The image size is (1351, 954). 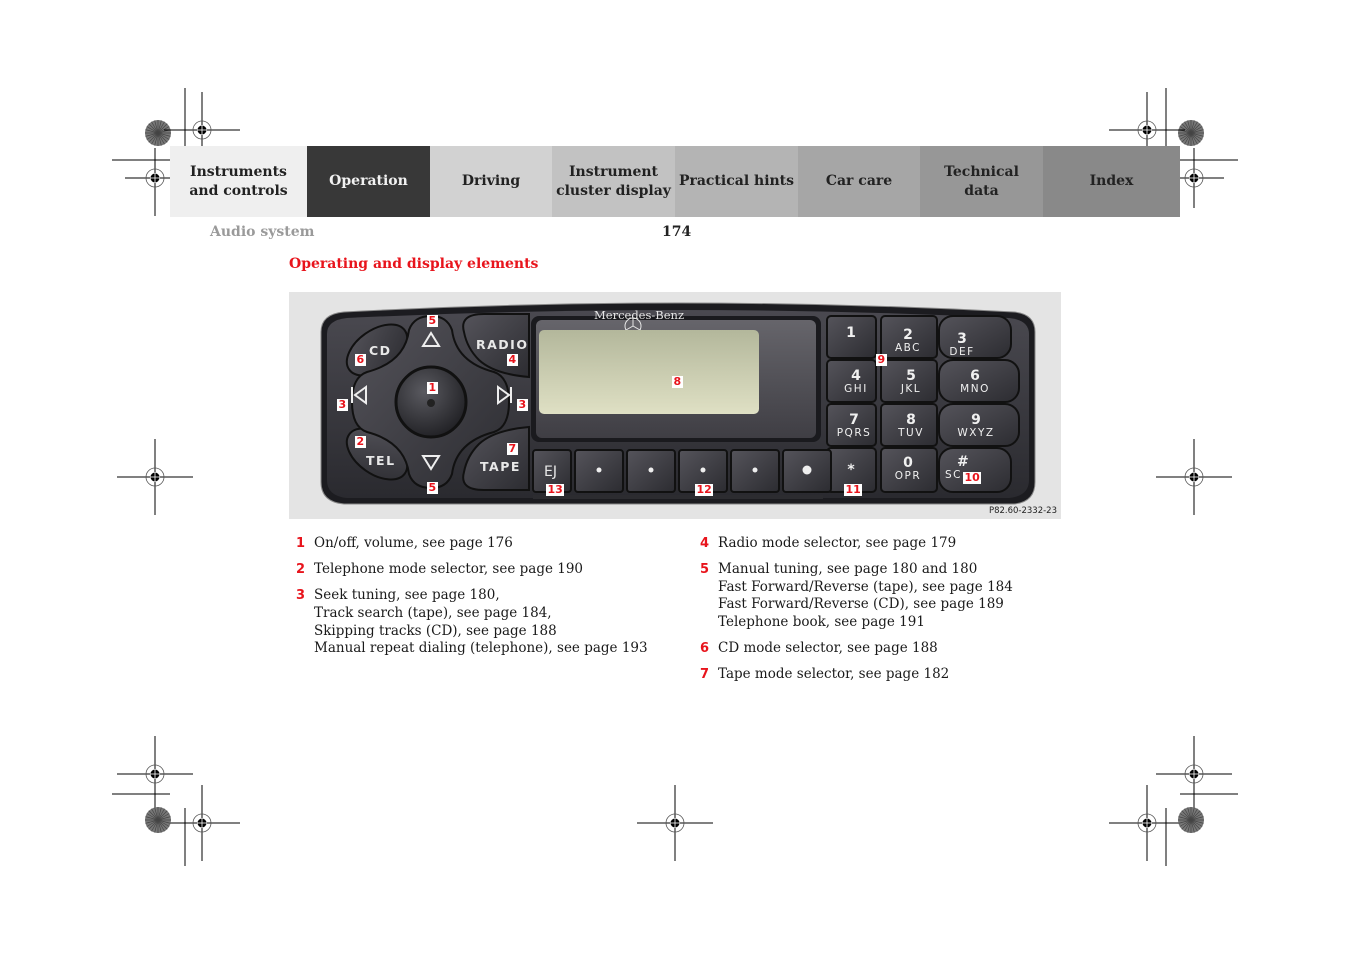 I want to click on key-4: 4 GHI, so click(x=856, y=381).